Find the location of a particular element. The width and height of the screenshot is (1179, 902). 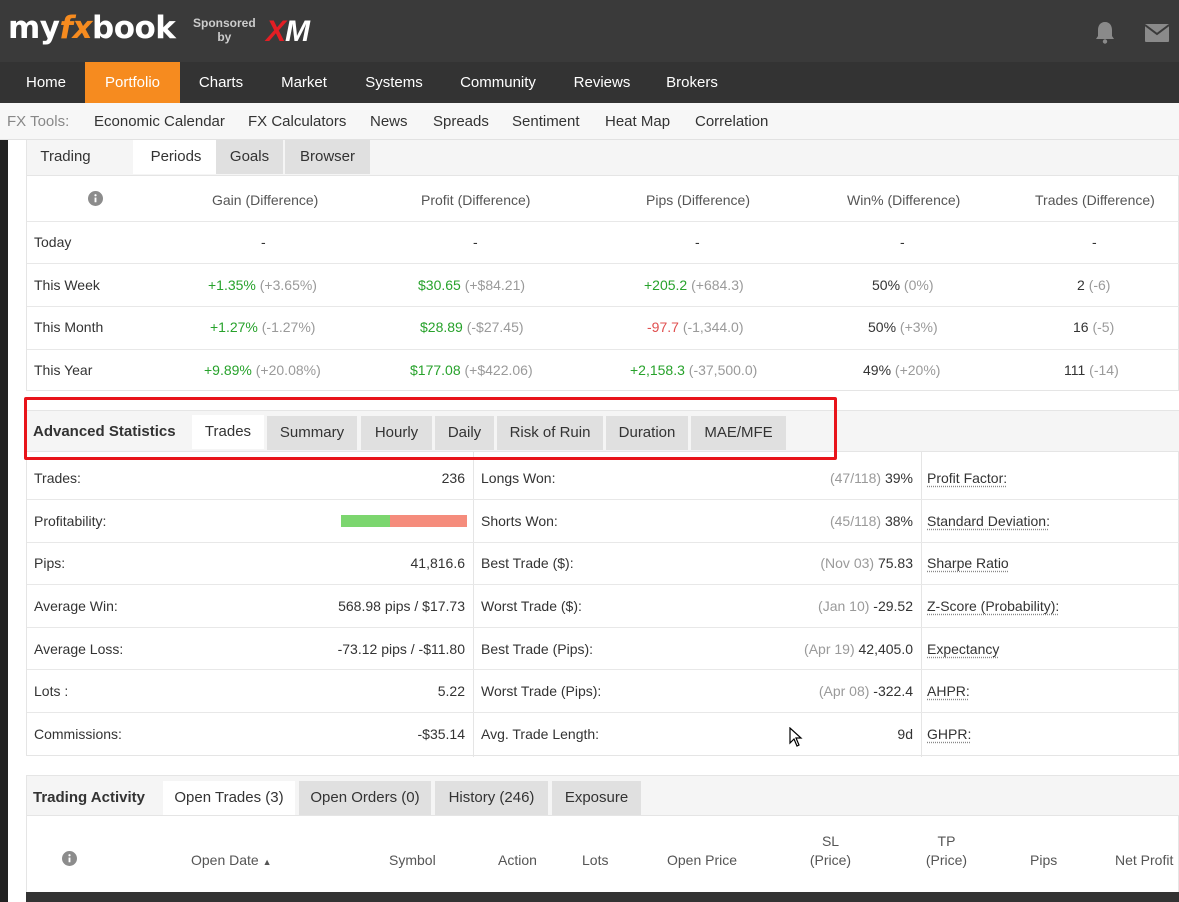

nav-portfolio: Portfolio is located at coordinates (132, 82).